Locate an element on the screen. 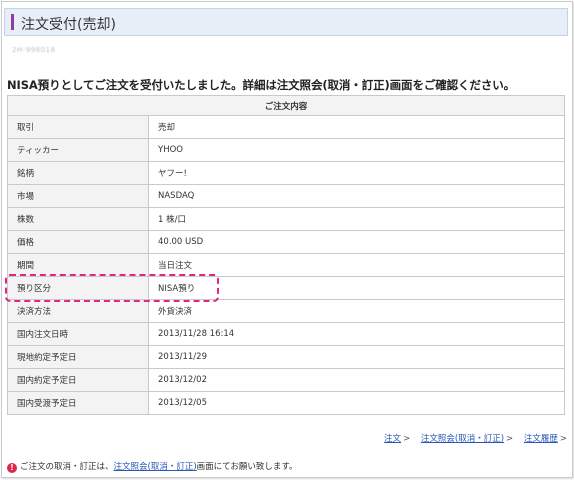 The image size is (574, 480). row-label: 価格 is located at coordinates (78, 242).